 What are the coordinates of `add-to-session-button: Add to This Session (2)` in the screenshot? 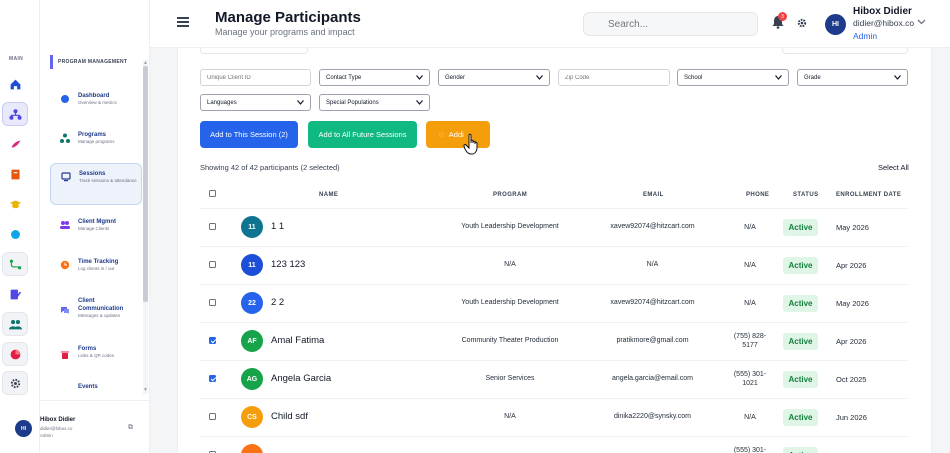 It's located at (249, 134).